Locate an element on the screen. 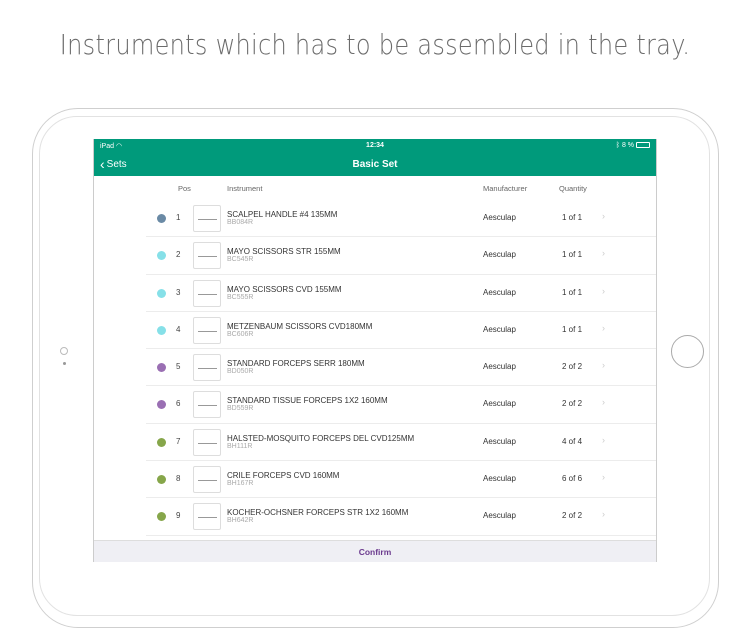 This screenshot has width=750, height=628. camera-icon is located at coordinates (64, 351).